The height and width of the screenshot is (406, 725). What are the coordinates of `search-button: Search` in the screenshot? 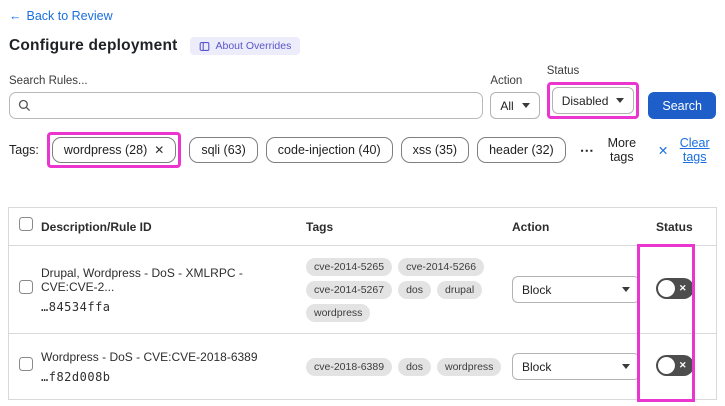 It's located at (682, 105).